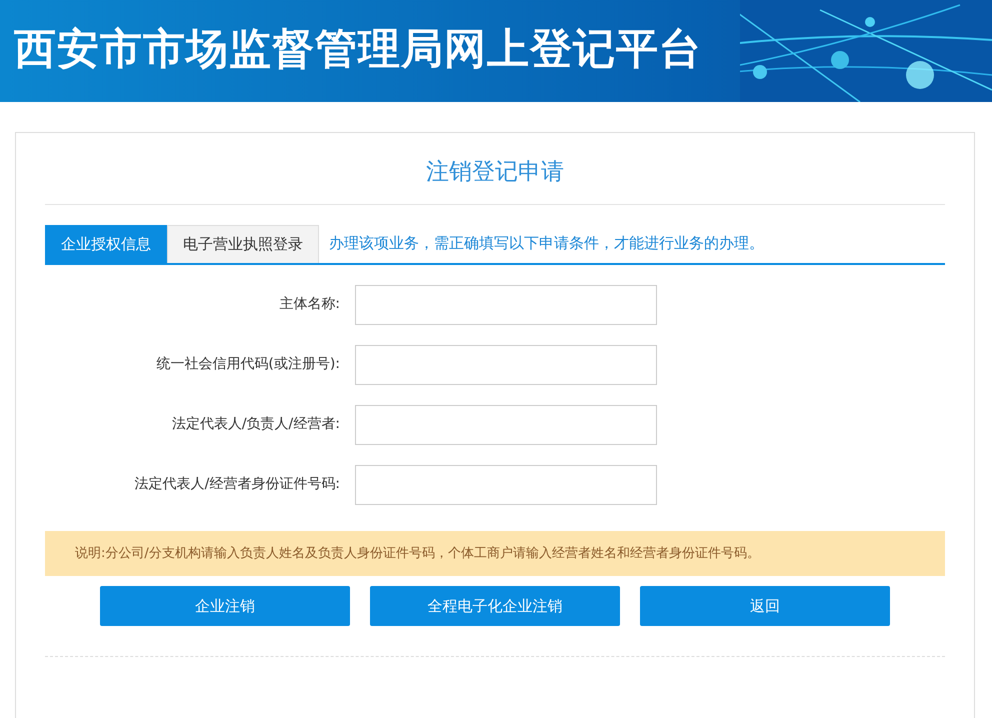  Describe the element at coordinates (243, 243) in the screenshot. I see `tab: 电子营业执照登录` at that location.